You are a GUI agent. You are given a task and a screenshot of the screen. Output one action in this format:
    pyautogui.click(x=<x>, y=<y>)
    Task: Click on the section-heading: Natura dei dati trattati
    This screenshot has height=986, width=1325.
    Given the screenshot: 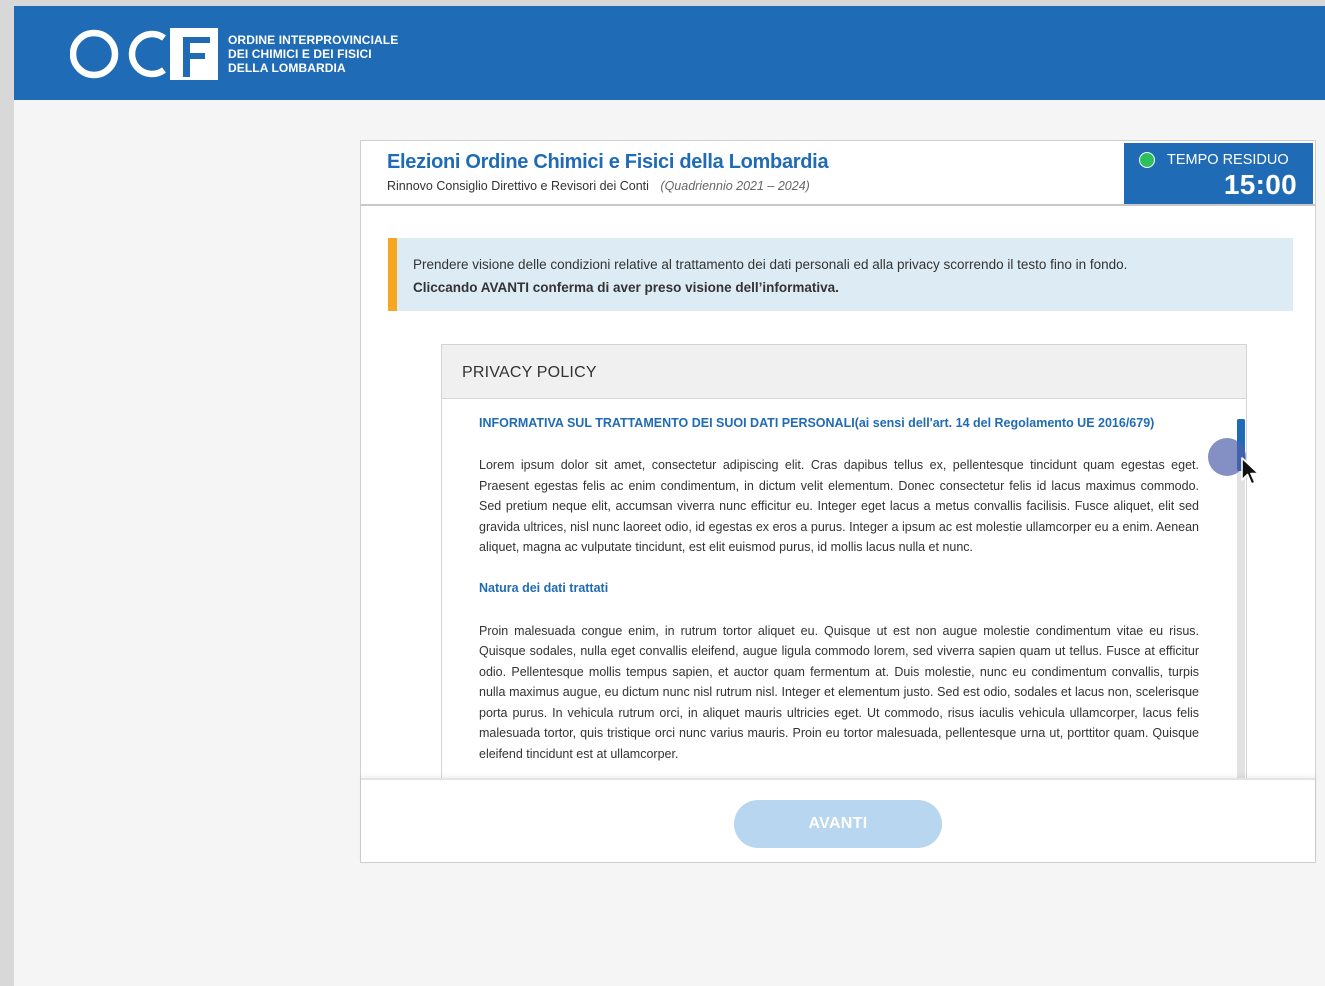 What is the action you would take?
    pyautogui.click(x=544, y=587)
    